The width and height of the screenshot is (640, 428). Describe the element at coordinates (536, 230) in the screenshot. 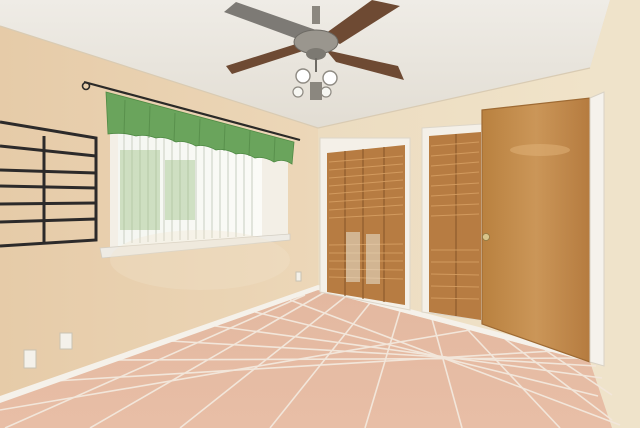

I see `bedroom-door` at that location.